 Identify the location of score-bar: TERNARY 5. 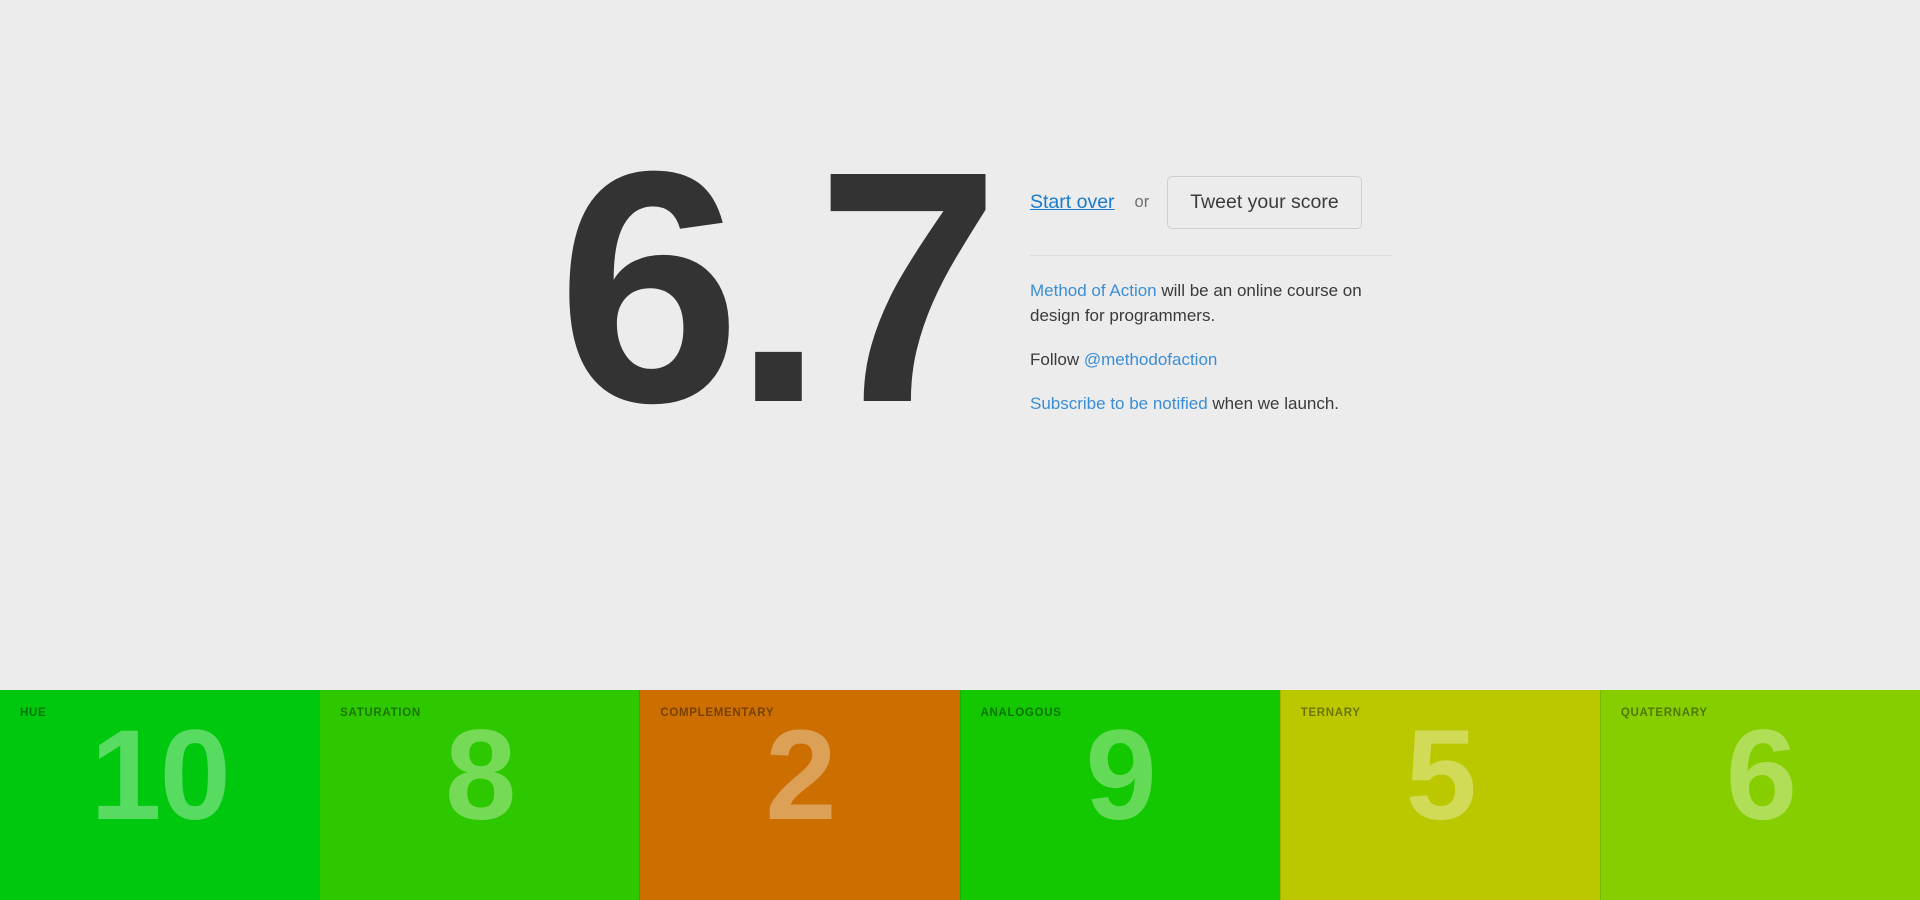
(1439, 795).